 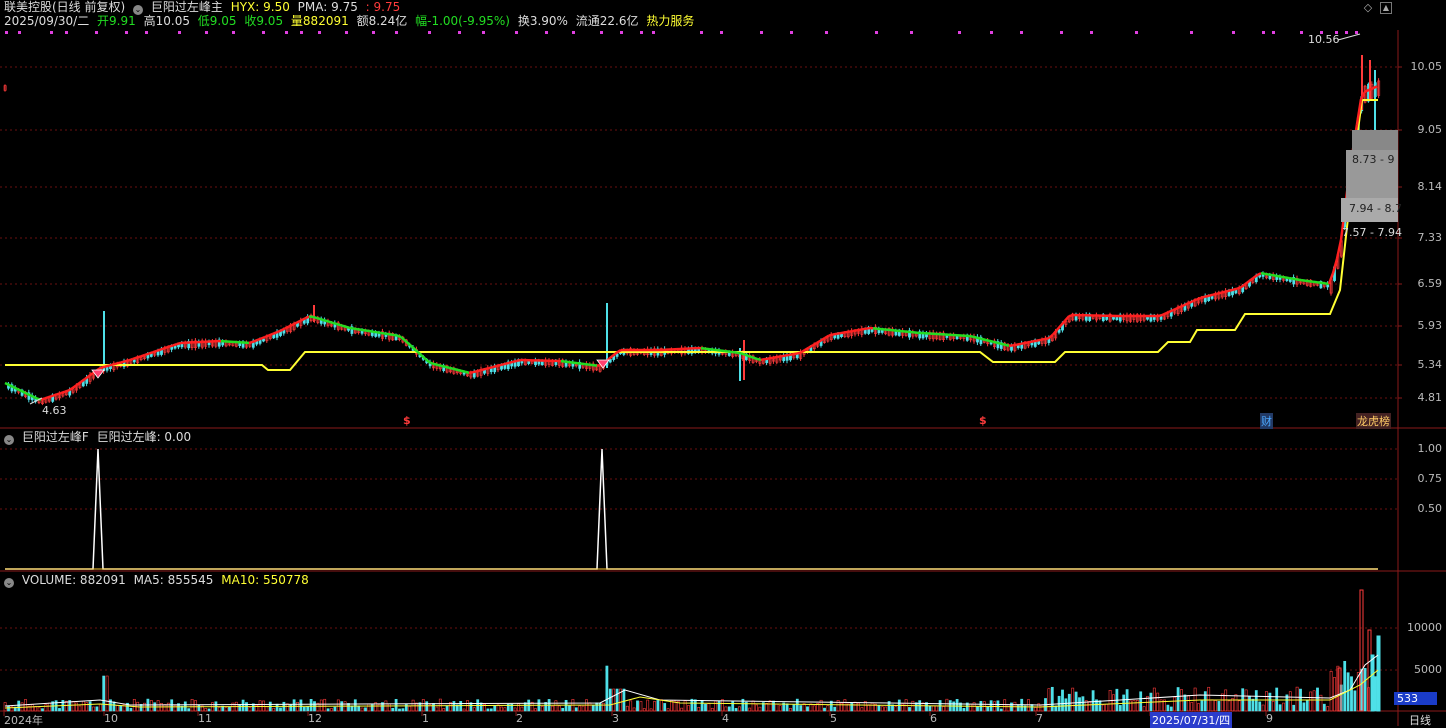 What do you see at coordinates (187, 7) in the screenshot?
I see `indicator-name: 巨阳过左峰主` at bounding box center [187, 7].